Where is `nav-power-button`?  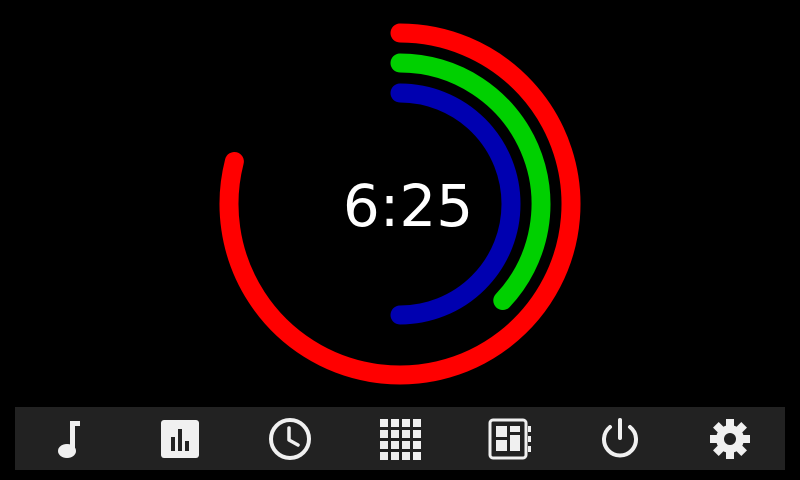 nav-power-button is located at coordinates (620, 438).